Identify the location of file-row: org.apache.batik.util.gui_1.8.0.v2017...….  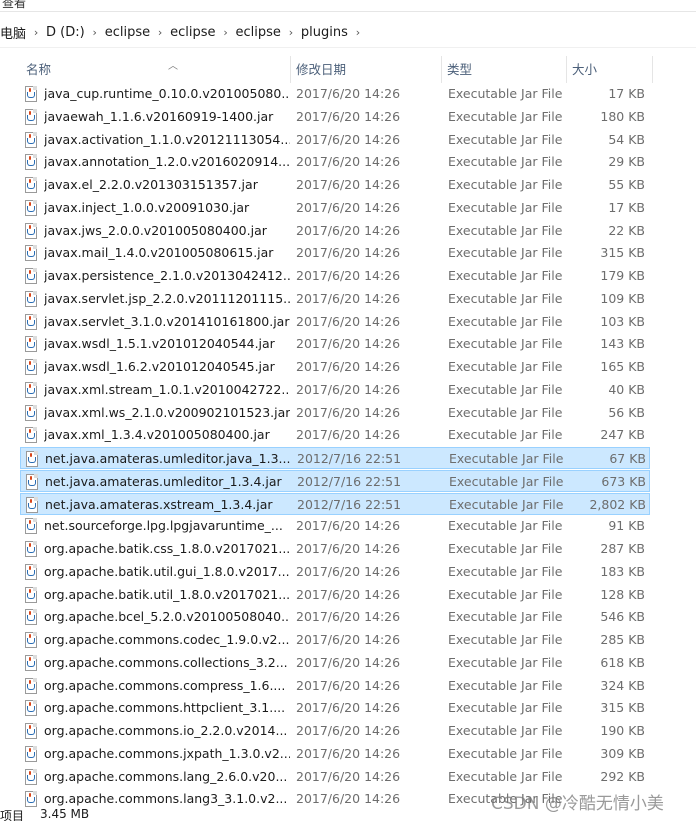
(335, 572).